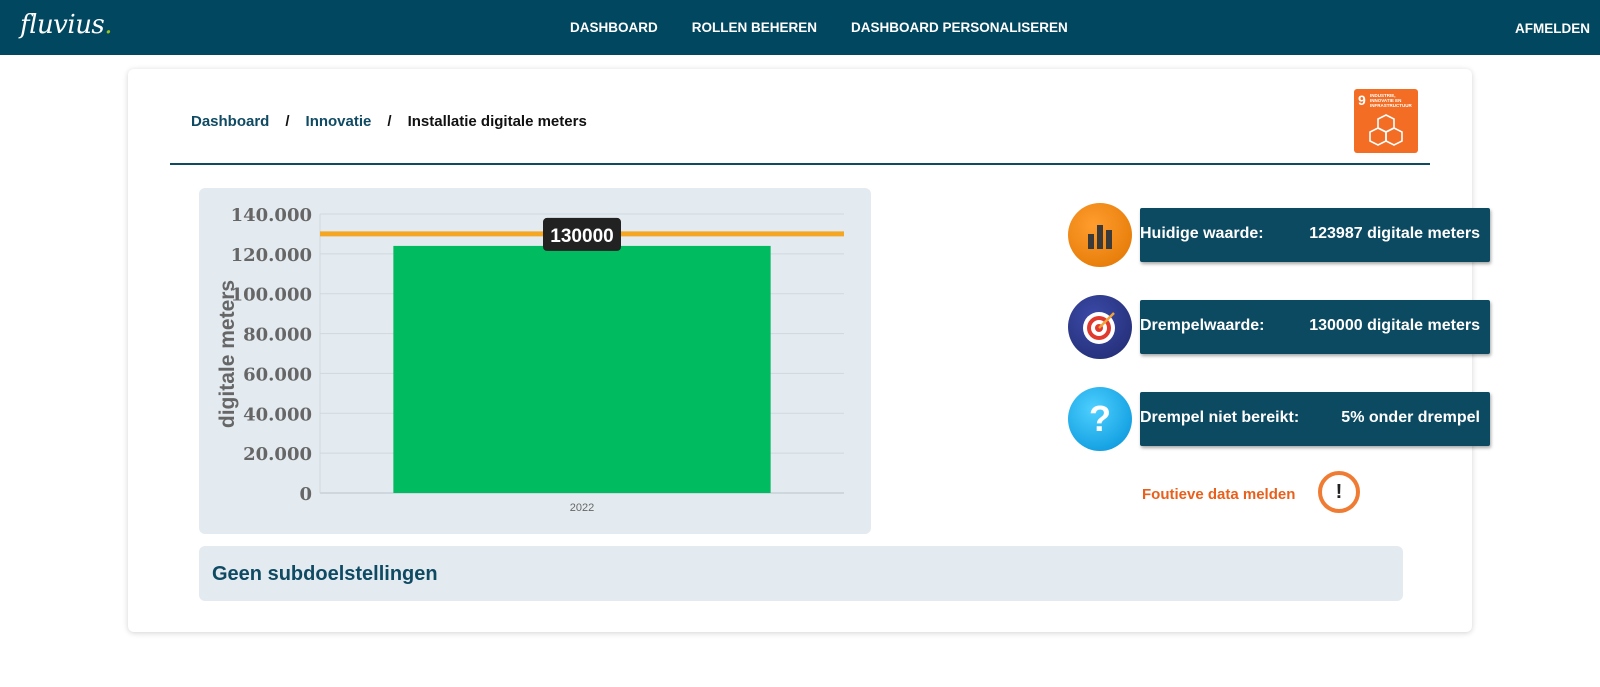 Image resolution: width=1600 pixels, height=687 pixels. Describe the element at coordinates (754, 27) in the screenshot. I see `nav-rollen-beheren: ROLLEN BEHEREN` at that location.